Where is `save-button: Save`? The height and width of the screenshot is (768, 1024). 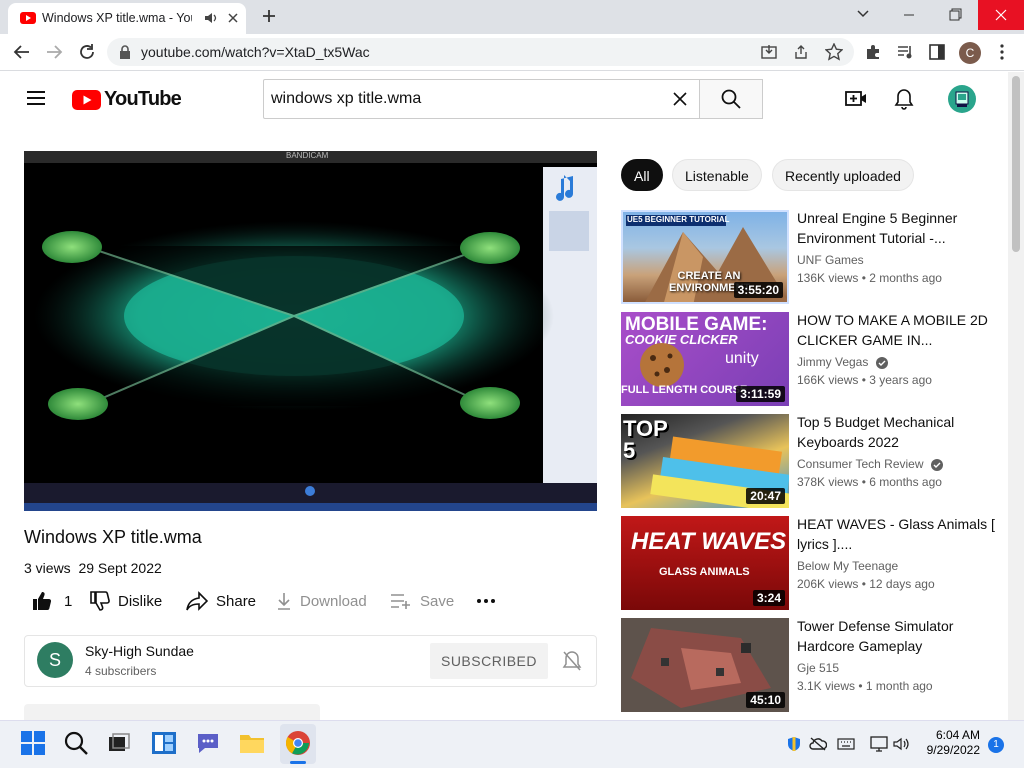 save-button: Save is located at coordinates (422, 601).